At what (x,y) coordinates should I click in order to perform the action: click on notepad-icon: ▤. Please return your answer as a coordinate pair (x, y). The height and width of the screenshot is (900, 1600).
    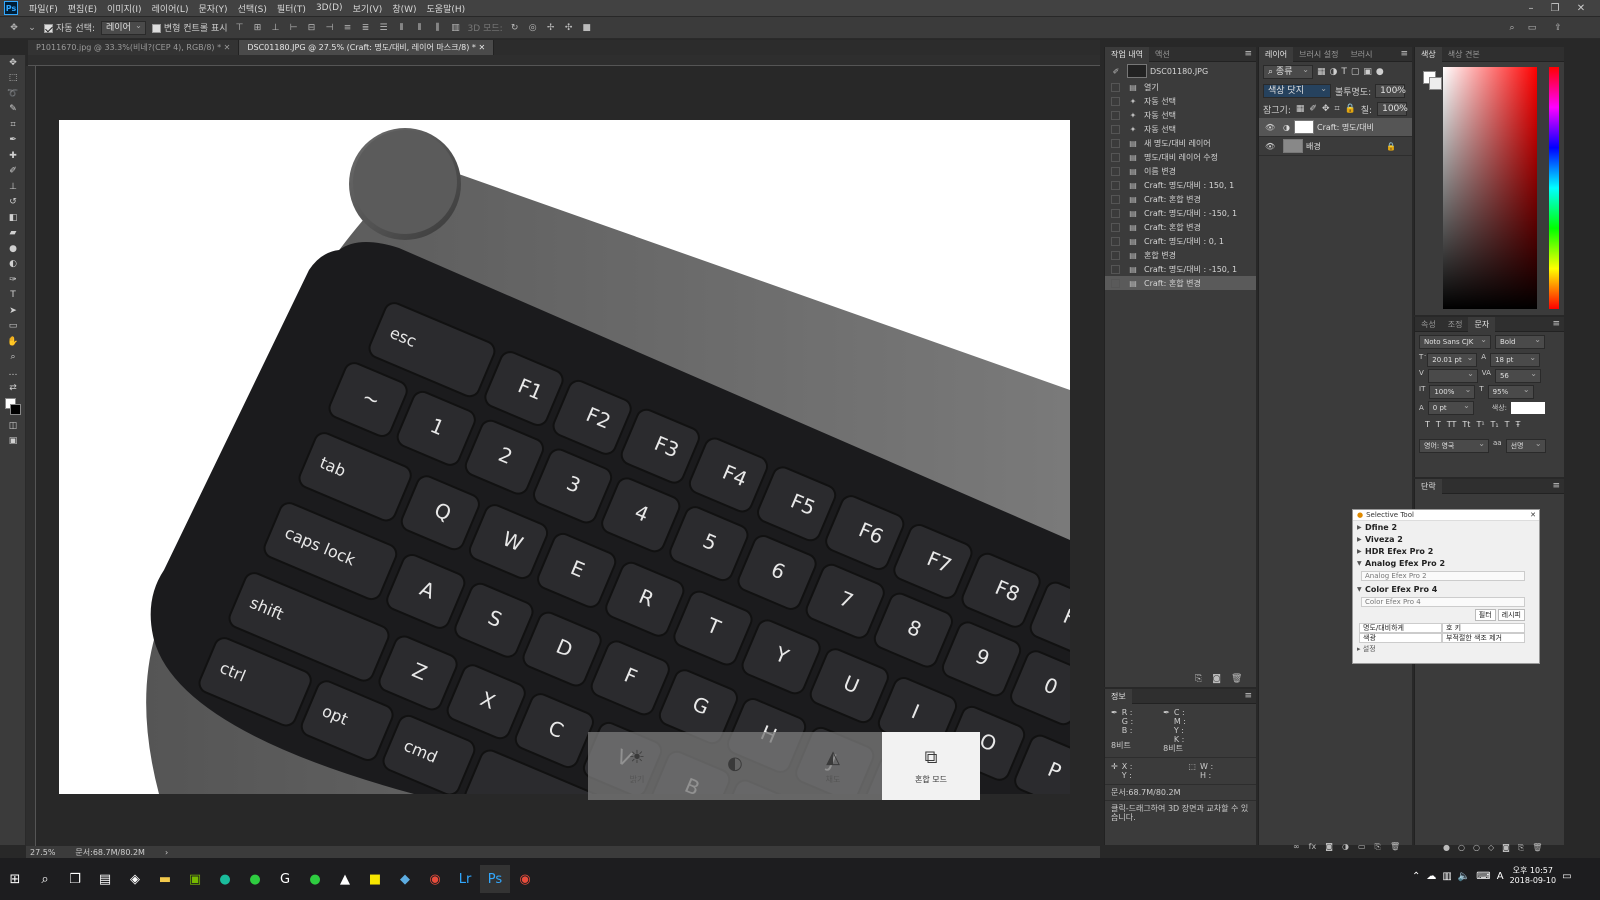
    Looking at the image, I should click on (105, 879).